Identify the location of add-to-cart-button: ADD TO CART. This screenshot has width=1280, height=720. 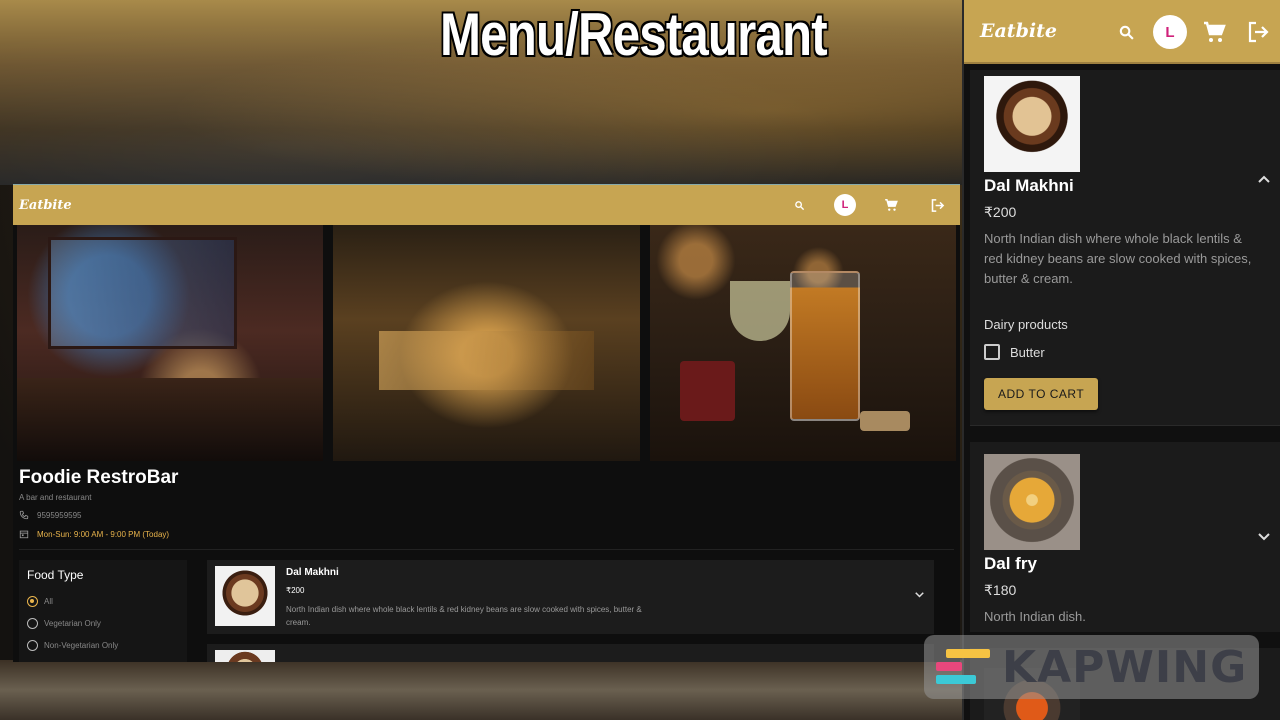
(1041, 394).